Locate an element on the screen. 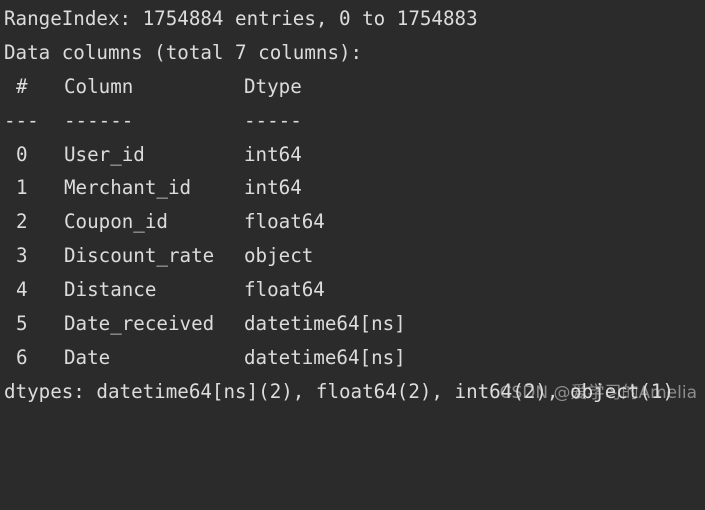  watermark: CSDN @爱学习的Amelia is located at coordinates (598, 393).